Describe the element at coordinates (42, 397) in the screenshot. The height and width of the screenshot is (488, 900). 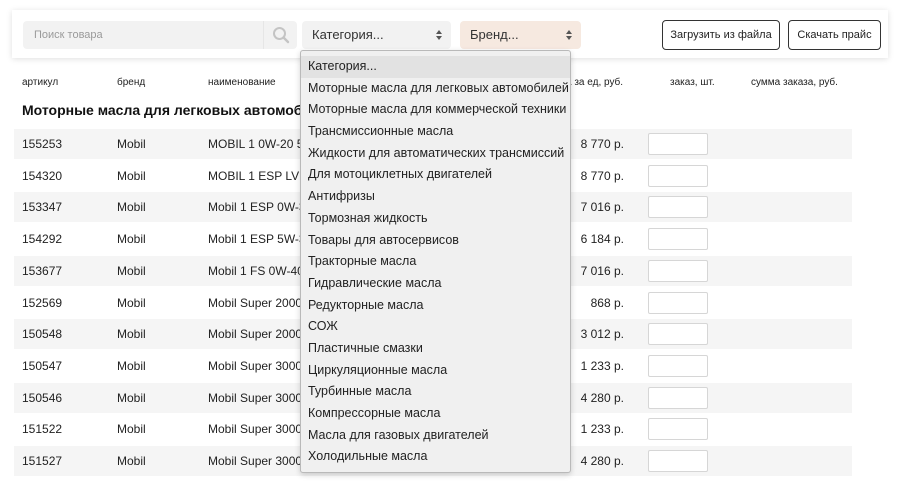
I see `sku-cell: 150546` at that location.